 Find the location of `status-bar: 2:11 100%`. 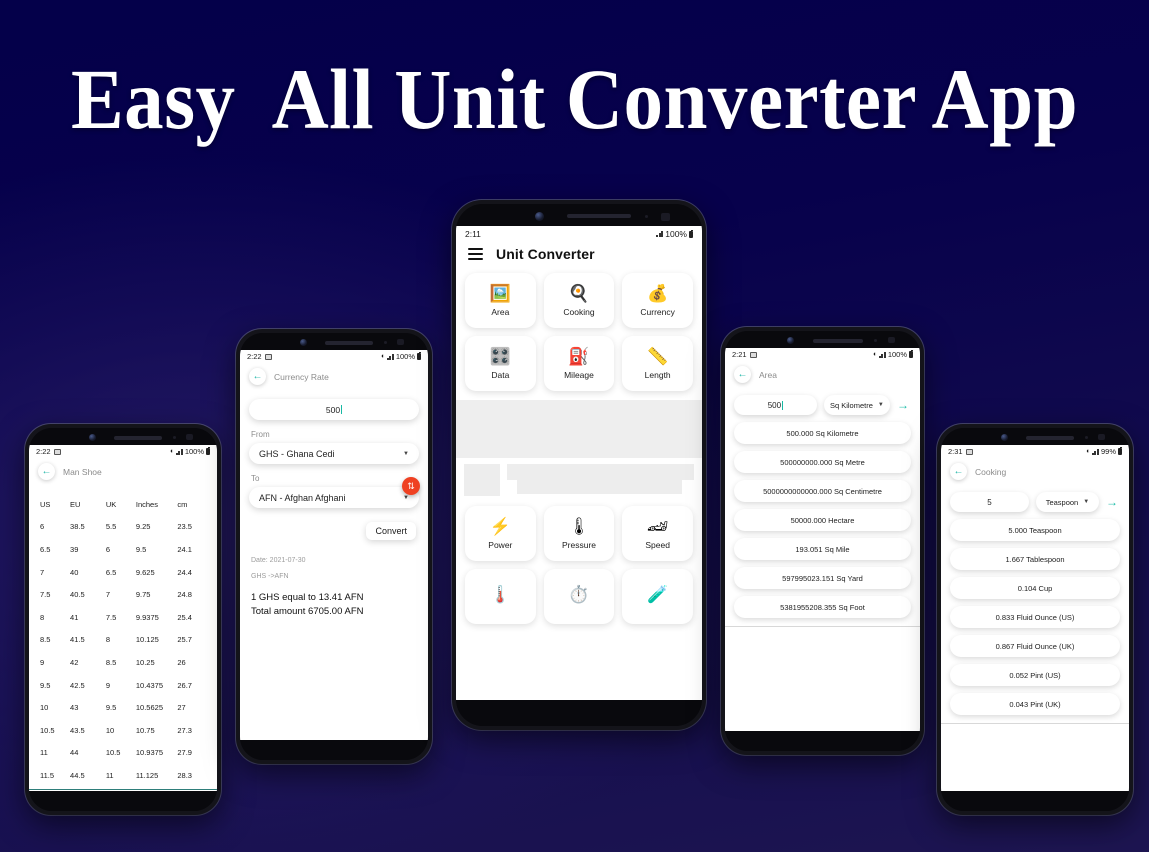

status-bar: 2:11 100% is located at coordinates (579, 232).